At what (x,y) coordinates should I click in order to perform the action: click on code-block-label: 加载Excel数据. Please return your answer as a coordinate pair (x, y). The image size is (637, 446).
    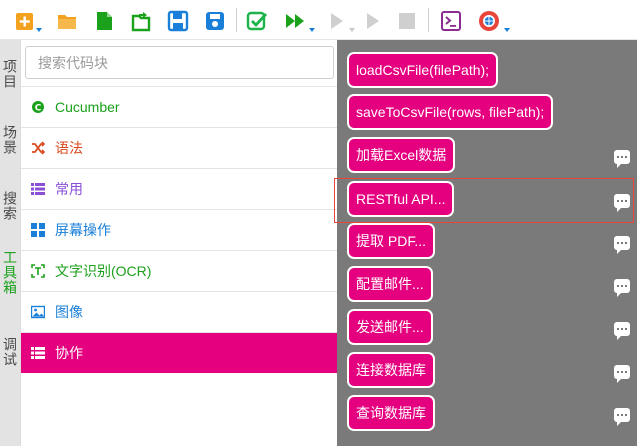
    Looking at the image, I should click on (401, 155).